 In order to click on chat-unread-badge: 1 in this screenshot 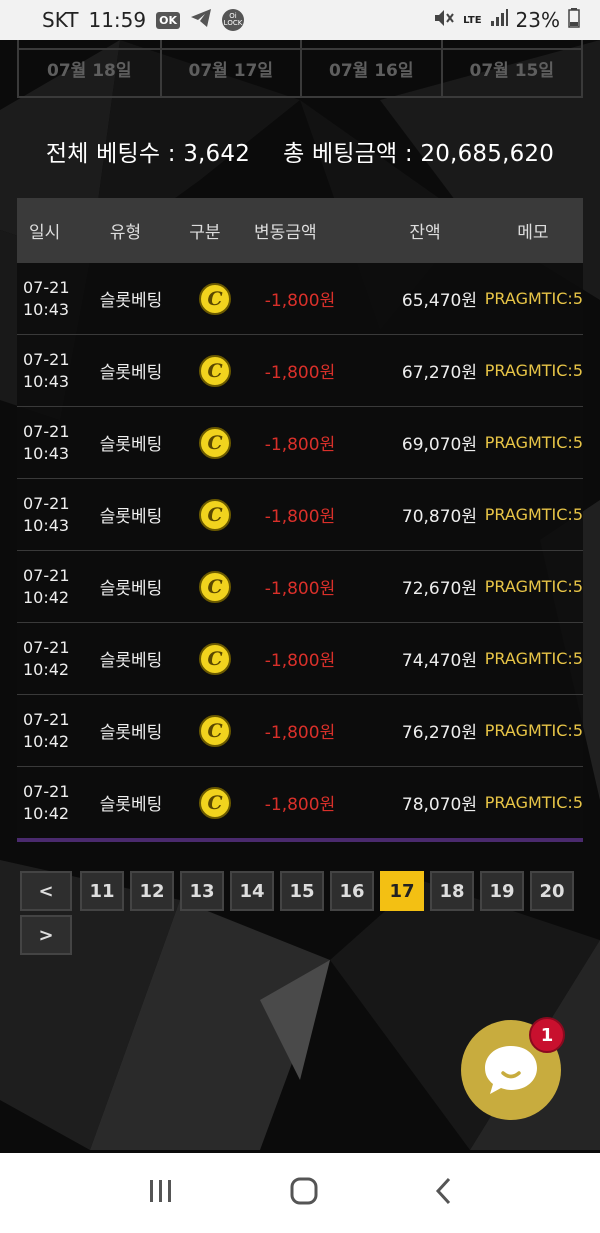, I will do `click(547, 1035)`.